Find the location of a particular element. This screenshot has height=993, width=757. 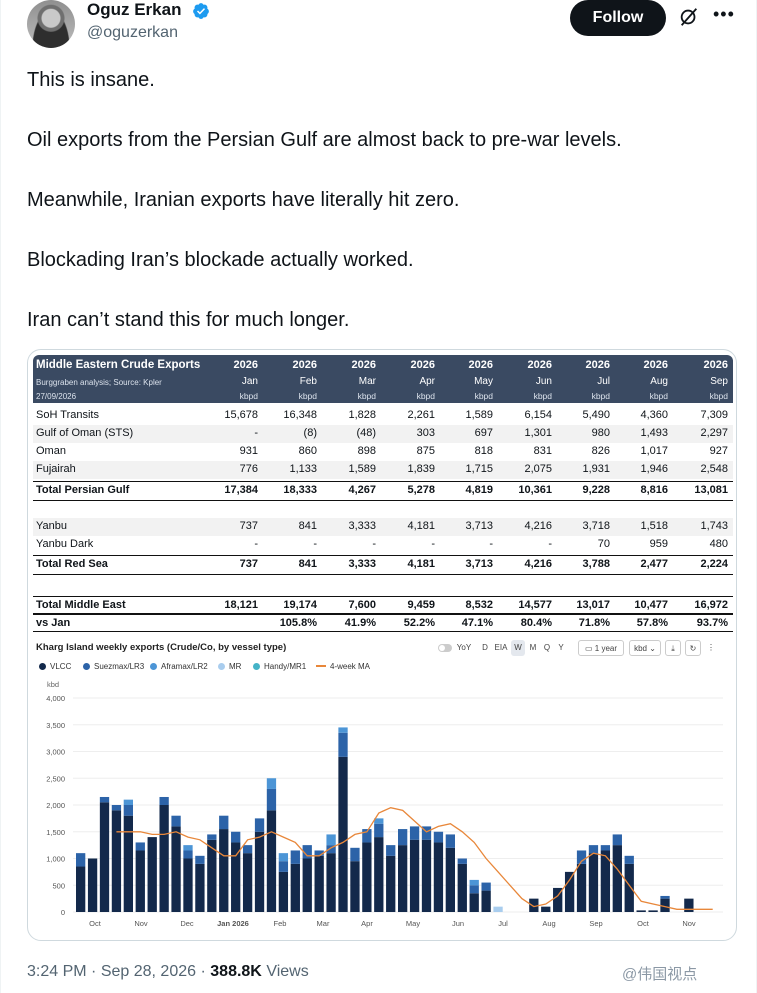

table-cell: 480 is located at coordinates (718, 544).